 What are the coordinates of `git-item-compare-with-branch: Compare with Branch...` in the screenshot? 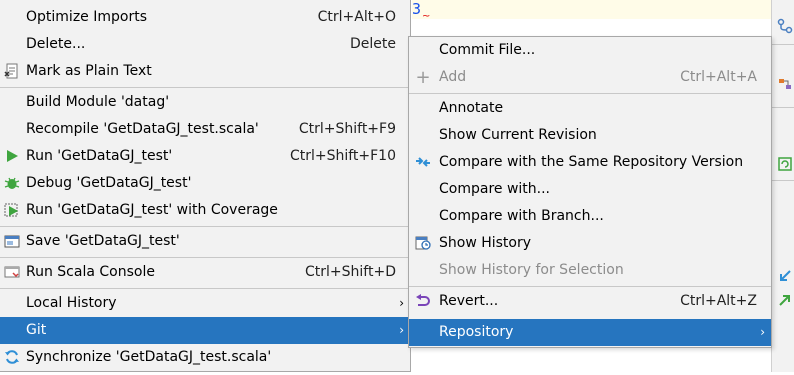 It's located at (590, 216).